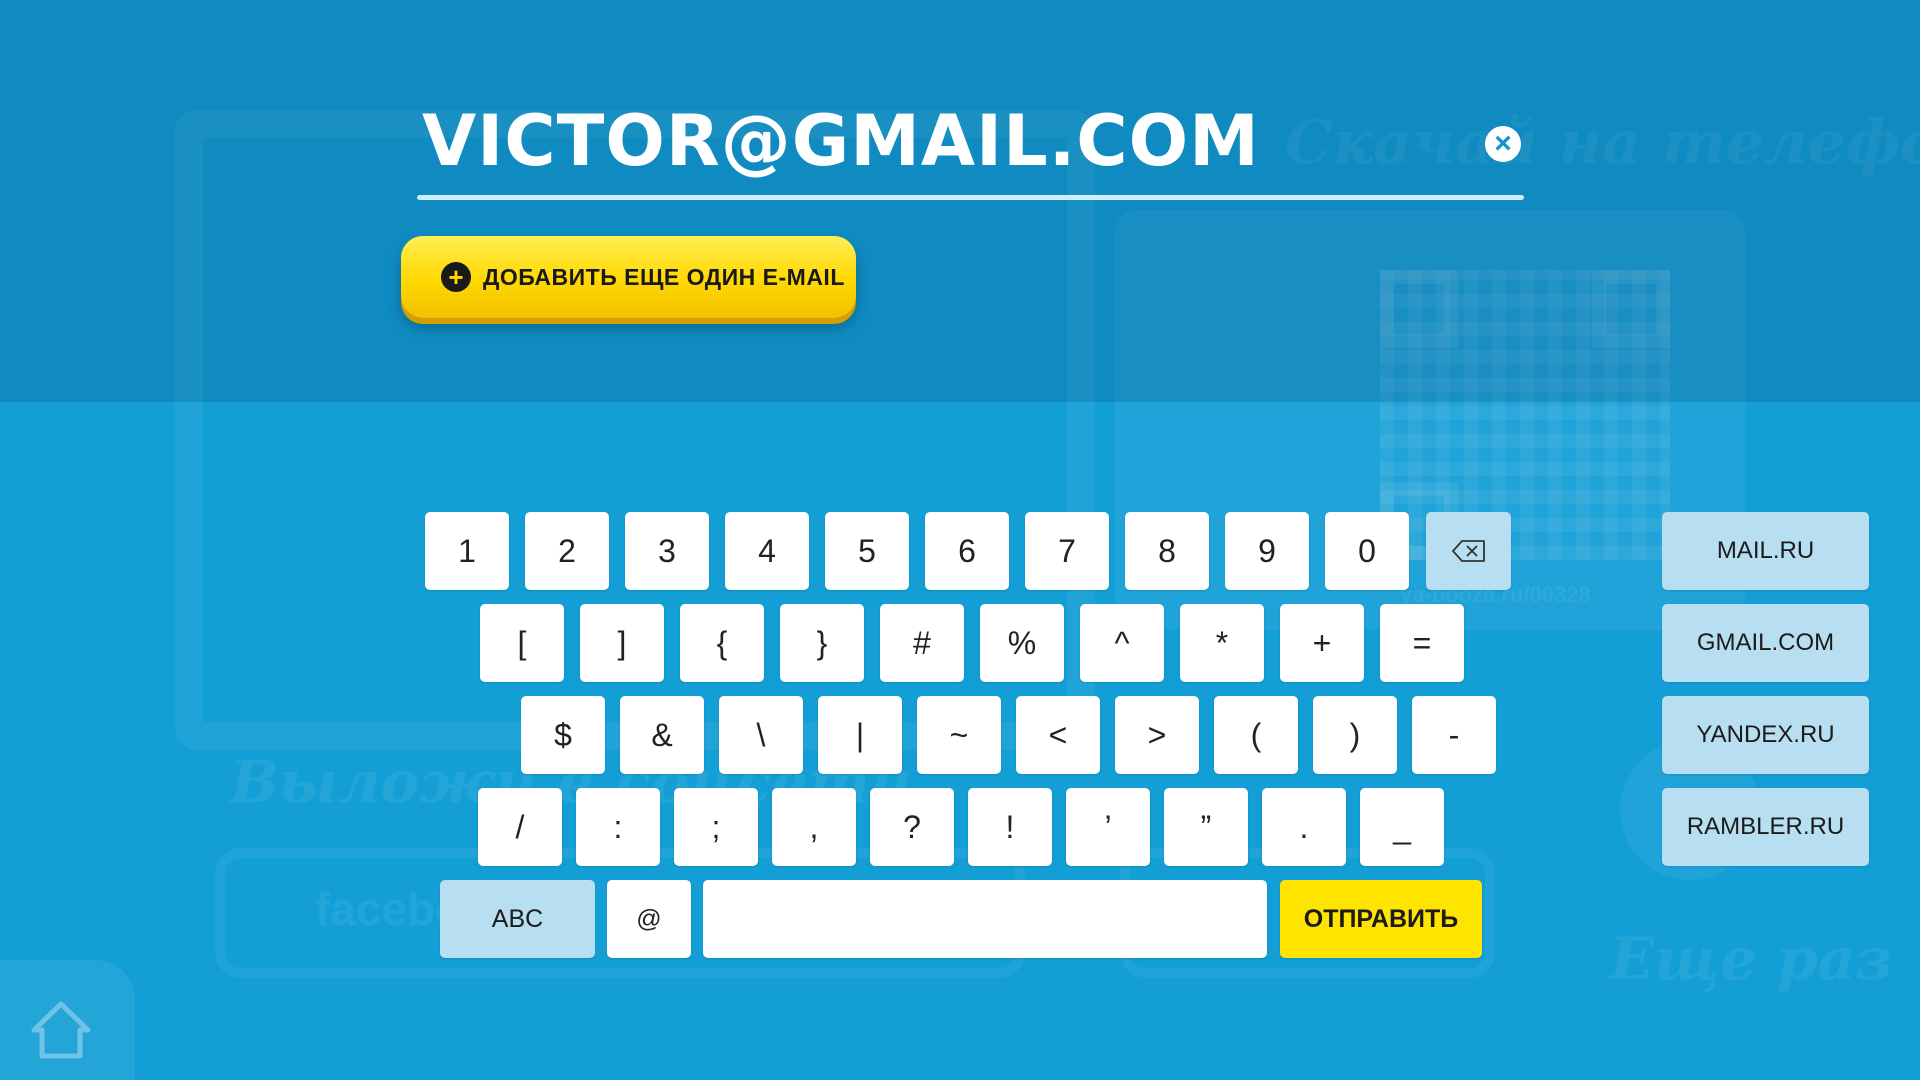  What do you see at coordinates (662, 735) in the screenshot?
I see `key-ampersand: &` at bounding box center [662, 735].